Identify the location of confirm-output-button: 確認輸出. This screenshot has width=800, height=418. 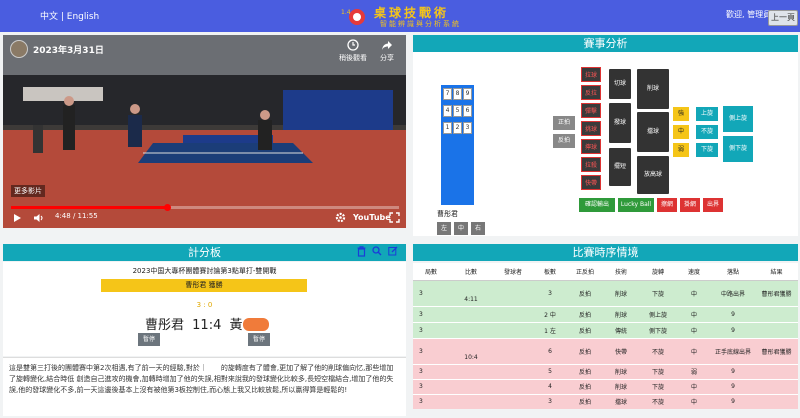
(597, 205).